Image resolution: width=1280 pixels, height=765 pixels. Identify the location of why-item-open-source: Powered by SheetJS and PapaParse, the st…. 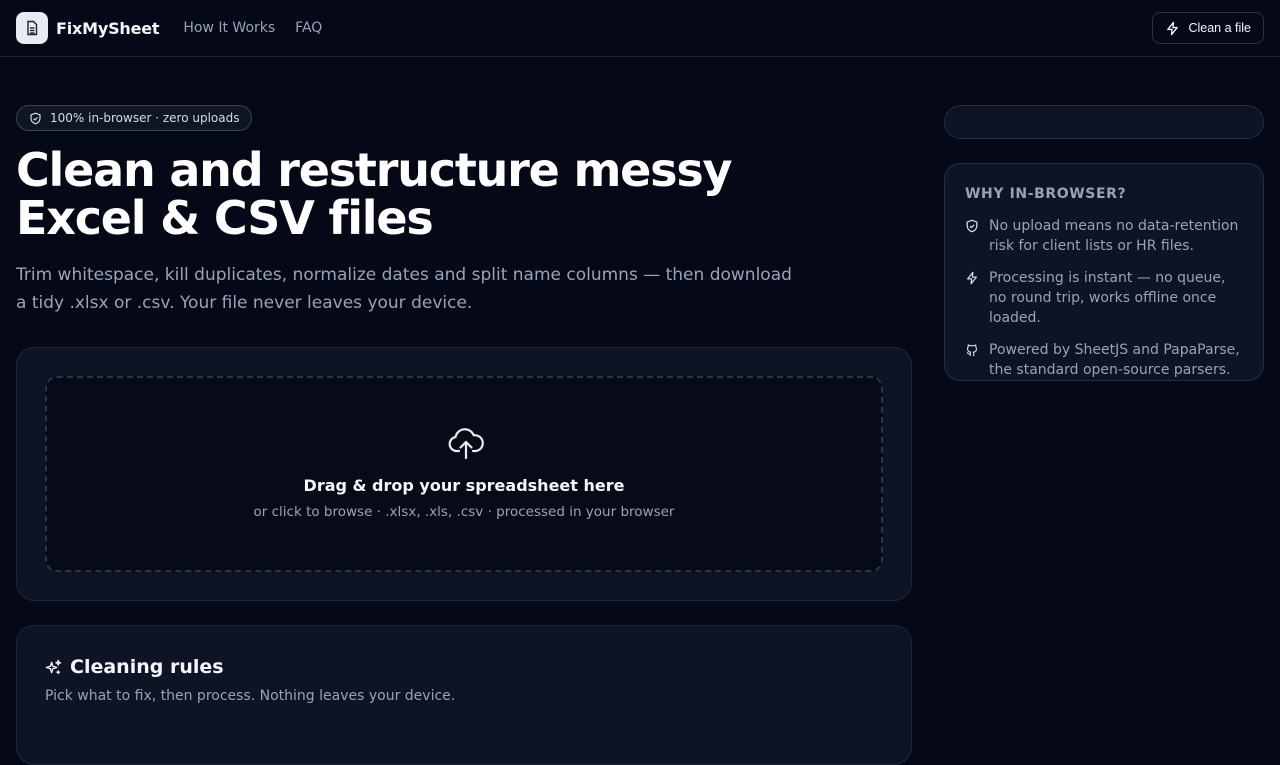
(1104, 360).